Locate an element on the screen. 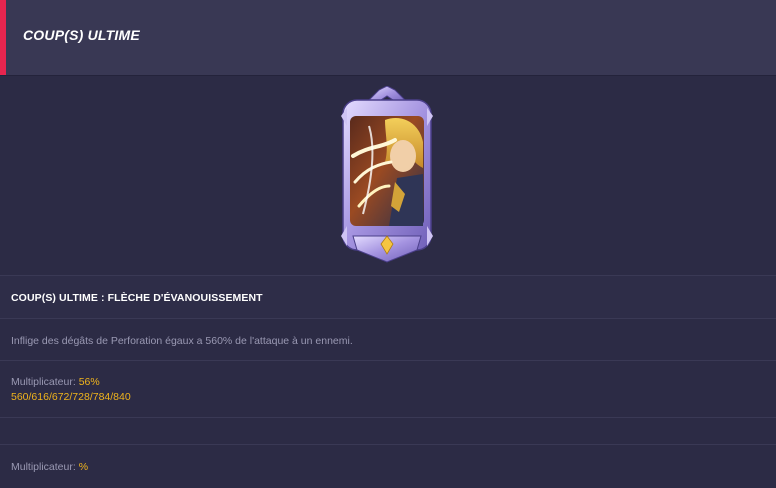 This screenshot has height=488, width=776. skill-name-row: COUP(S) ULTIME : FLÈCHE D'ÉVANOUISSEMENT is located at coordinates (388, 296).